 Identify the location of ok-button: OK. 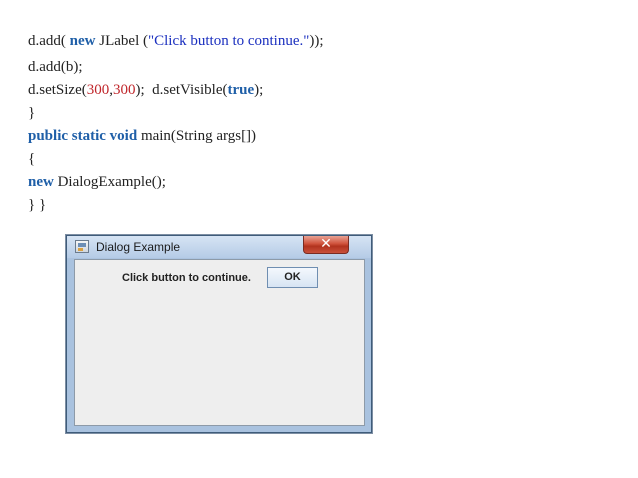
(292, 277).